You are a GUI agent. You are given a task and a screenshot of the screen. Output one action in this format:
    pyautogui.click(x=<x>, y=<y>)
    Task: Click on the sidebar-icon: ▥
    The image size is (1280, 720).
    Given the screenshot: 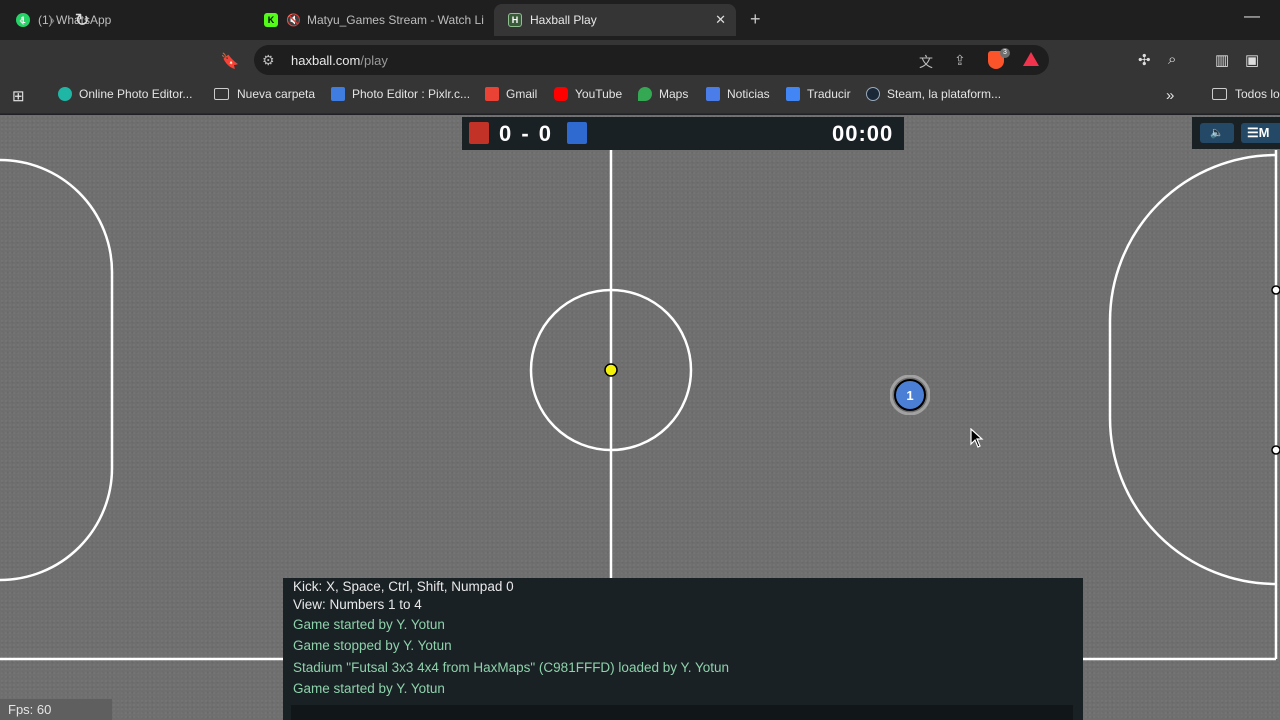 What is the action you would take?
    pyautogui.click(x=1222, y=60)
    